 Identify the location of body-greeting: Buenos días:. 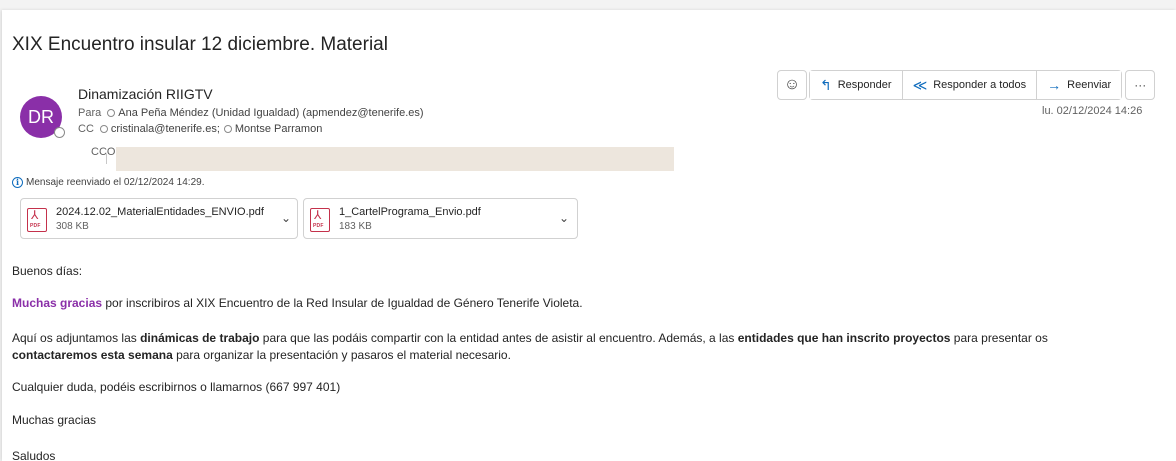
(47, 271).